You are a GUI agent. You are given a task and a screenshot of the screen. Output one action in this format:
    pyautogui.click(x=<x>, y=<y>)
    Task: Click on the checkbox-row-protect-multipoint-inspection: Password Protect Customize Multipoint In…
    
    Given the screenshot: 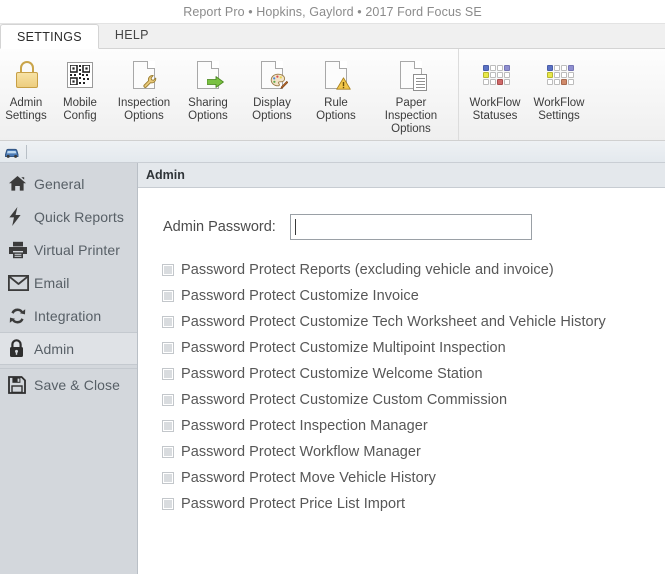 What is the action you would take?
    pyautogui.click(x=413, y=348)
    